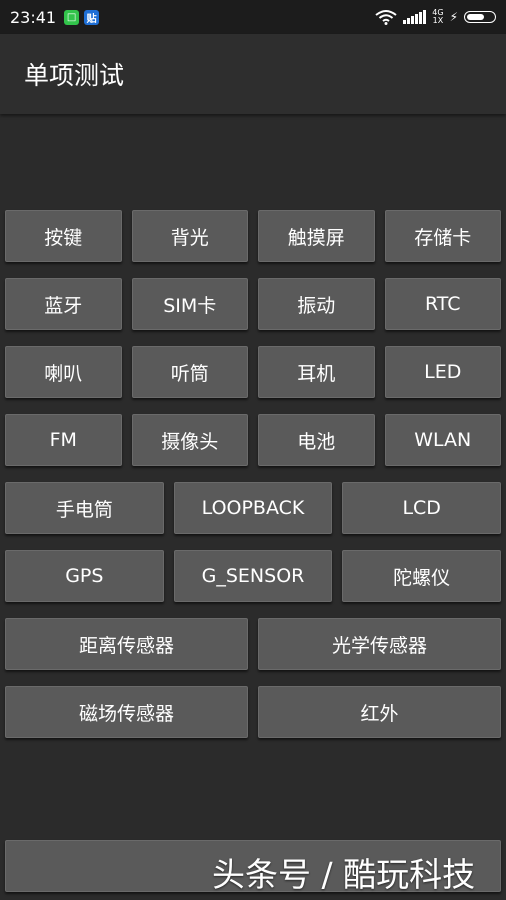 This screenshot has width=506, height=900. Describe the element at coordinates (344, 874) in the screenshot. I see `watermark: 头条号 / 酷玩科技` at that location.